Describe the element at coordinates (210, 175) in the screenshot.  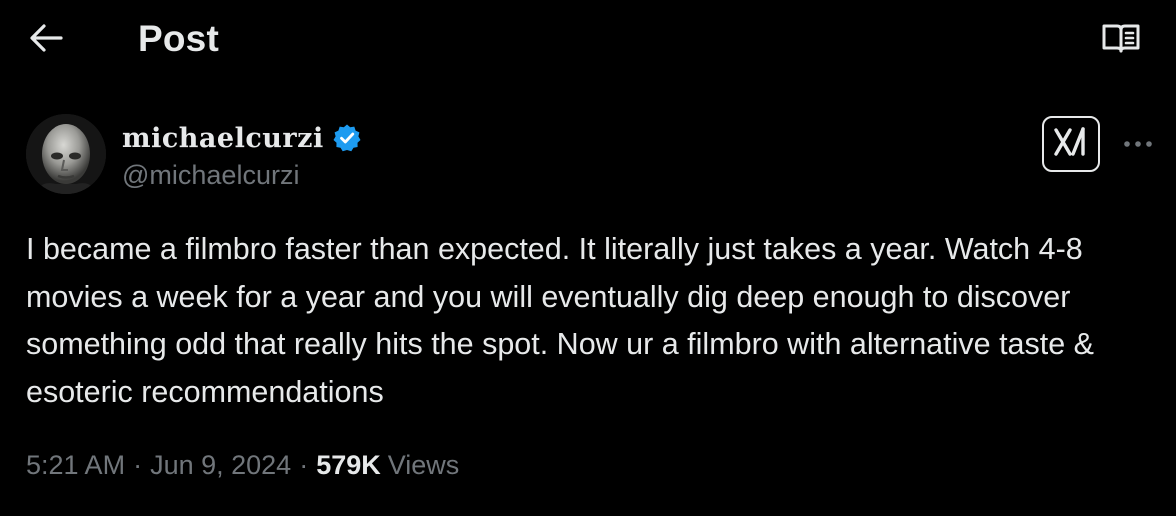
I see `user-handle: @michaelcurzi` at that location.